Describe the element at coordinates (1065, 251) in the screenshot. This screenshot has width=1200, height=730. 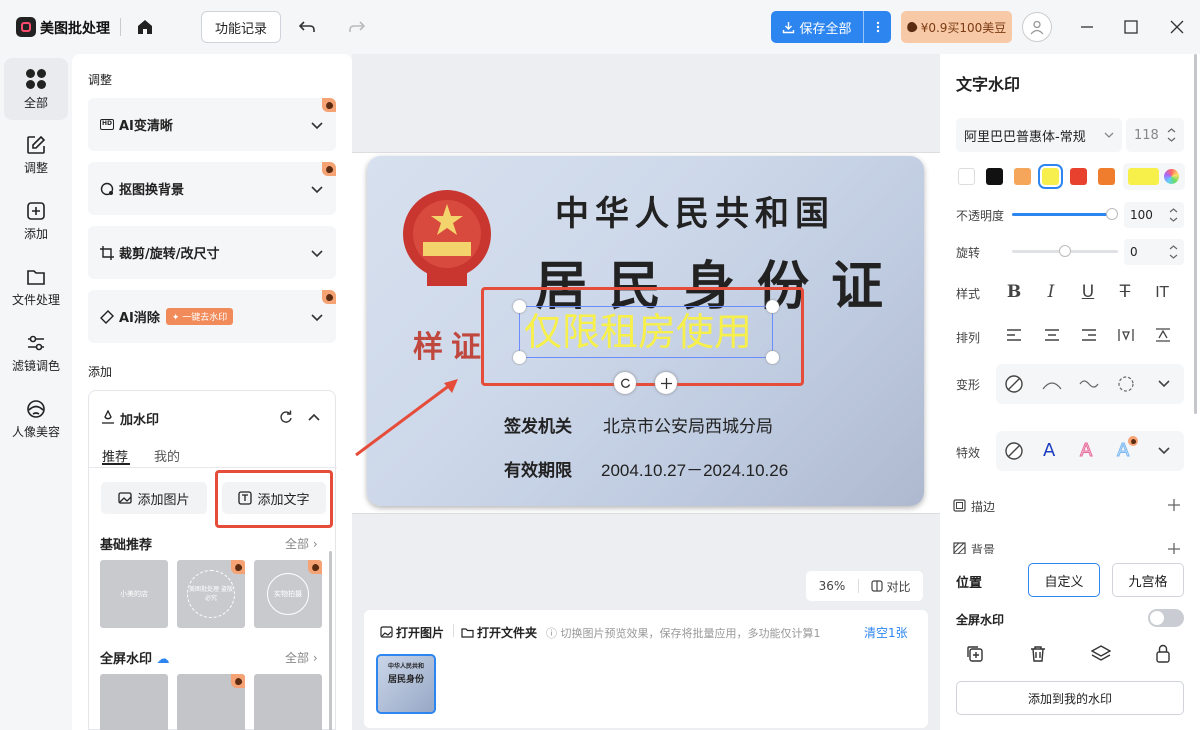
I see `rotate-slider` at that location.